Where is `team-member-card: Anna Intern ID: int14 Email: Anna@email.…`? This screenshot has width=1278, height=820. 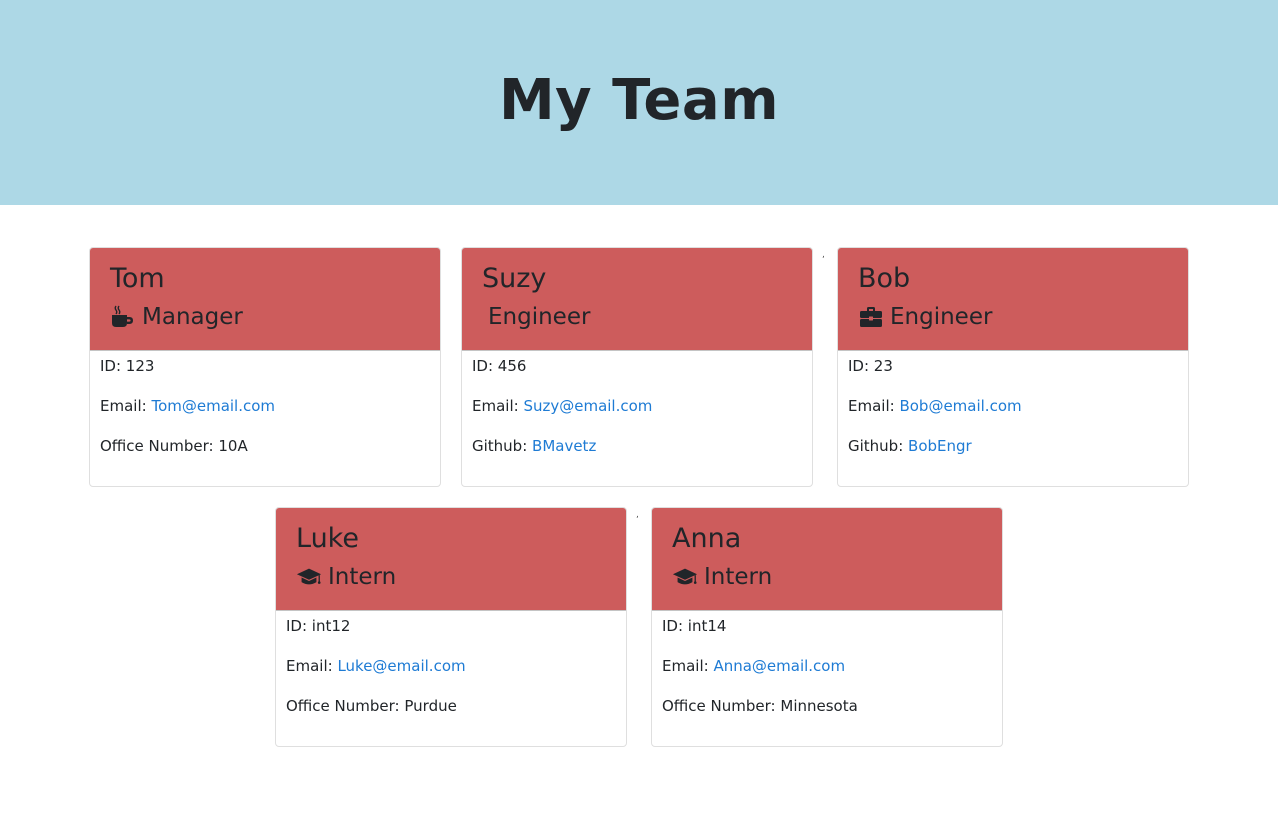
team-member-card: Anna Intern ID: int14 Email: Anna@email.… is located at coordinates (827, 627).